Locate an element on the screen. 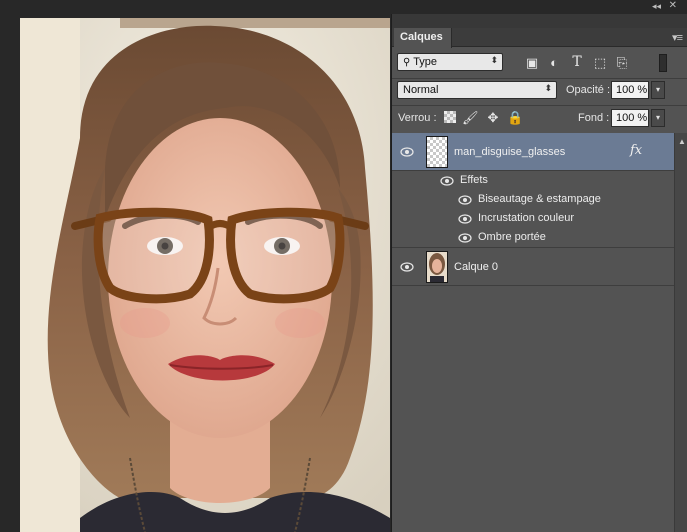 Image resolution: width=687 pixels, height=532 pixels. blend-mode-select: Normal ⬍ is located at coordinates (477, 90).